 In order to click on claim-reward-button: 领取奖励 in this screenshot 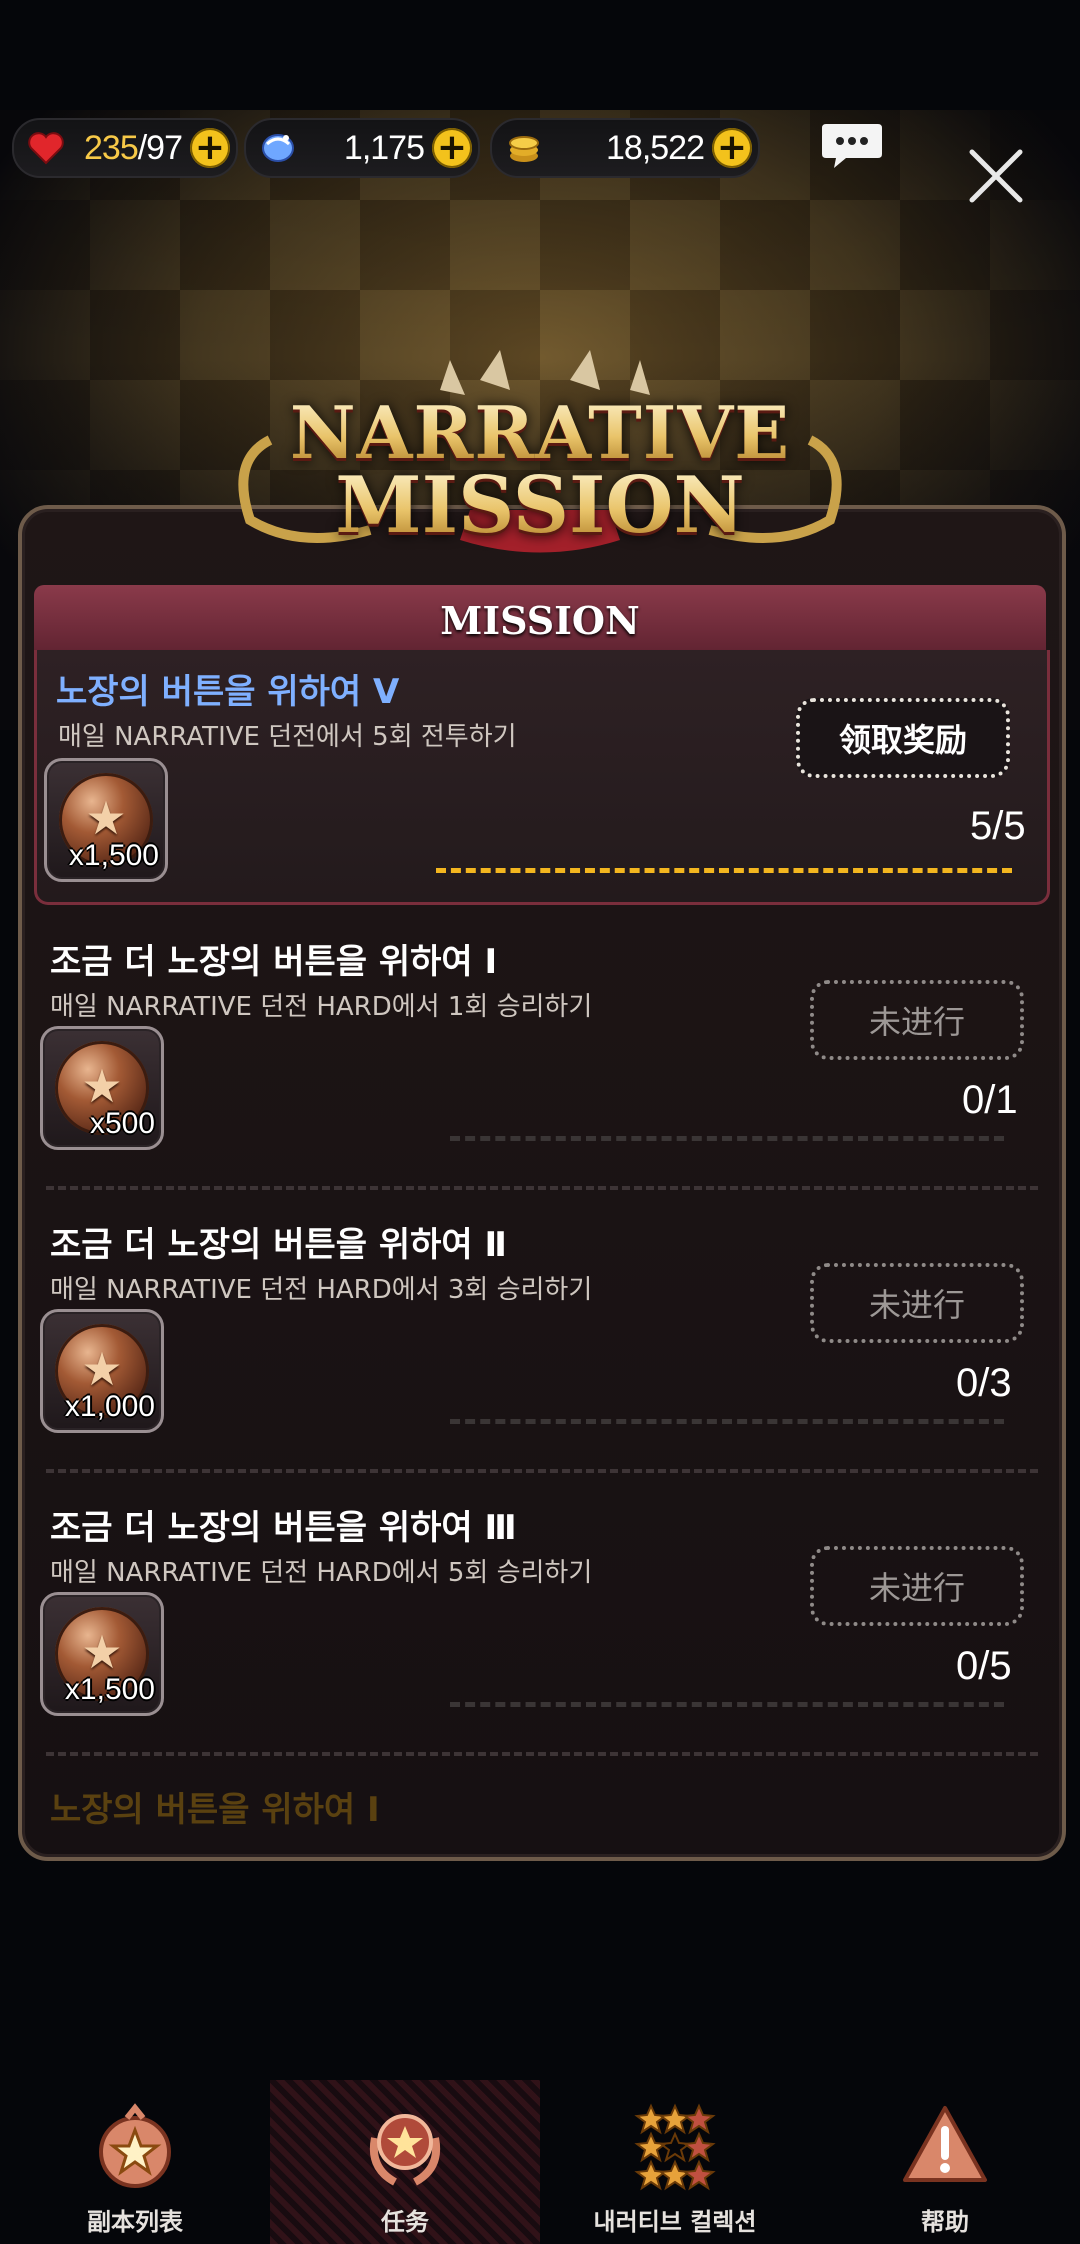, I will do `click(903, 738)`.